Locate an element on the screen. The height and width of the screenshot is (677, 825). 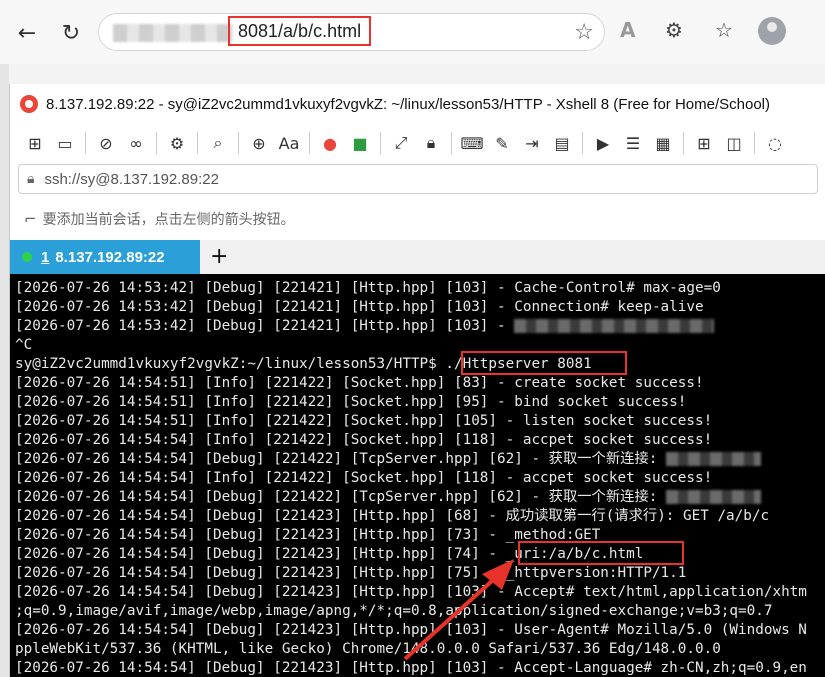
annotation-arrow is located at coordinates (458, 610).